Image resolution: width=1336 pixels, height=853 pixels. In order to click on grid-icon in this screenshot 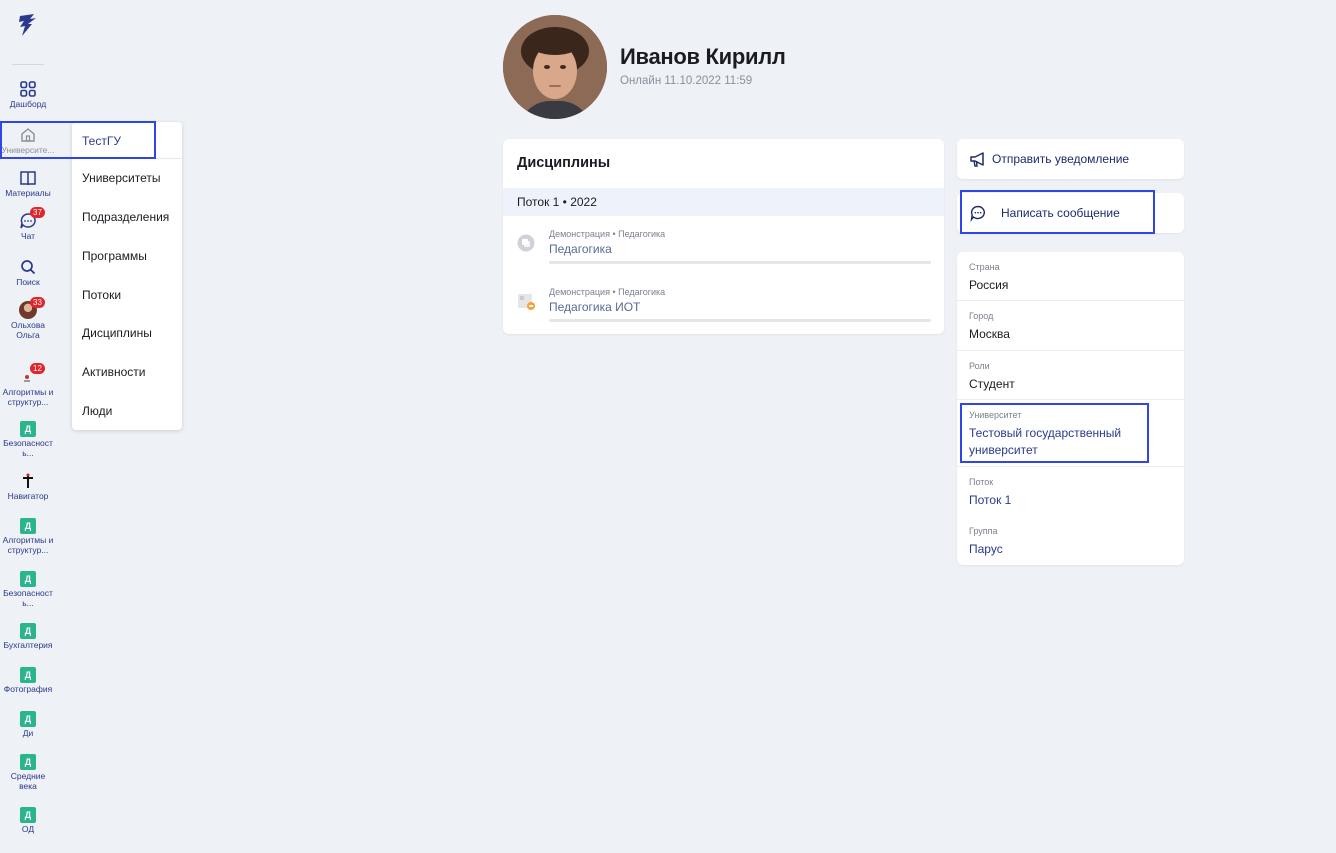, I will do `click(28, 89)`.